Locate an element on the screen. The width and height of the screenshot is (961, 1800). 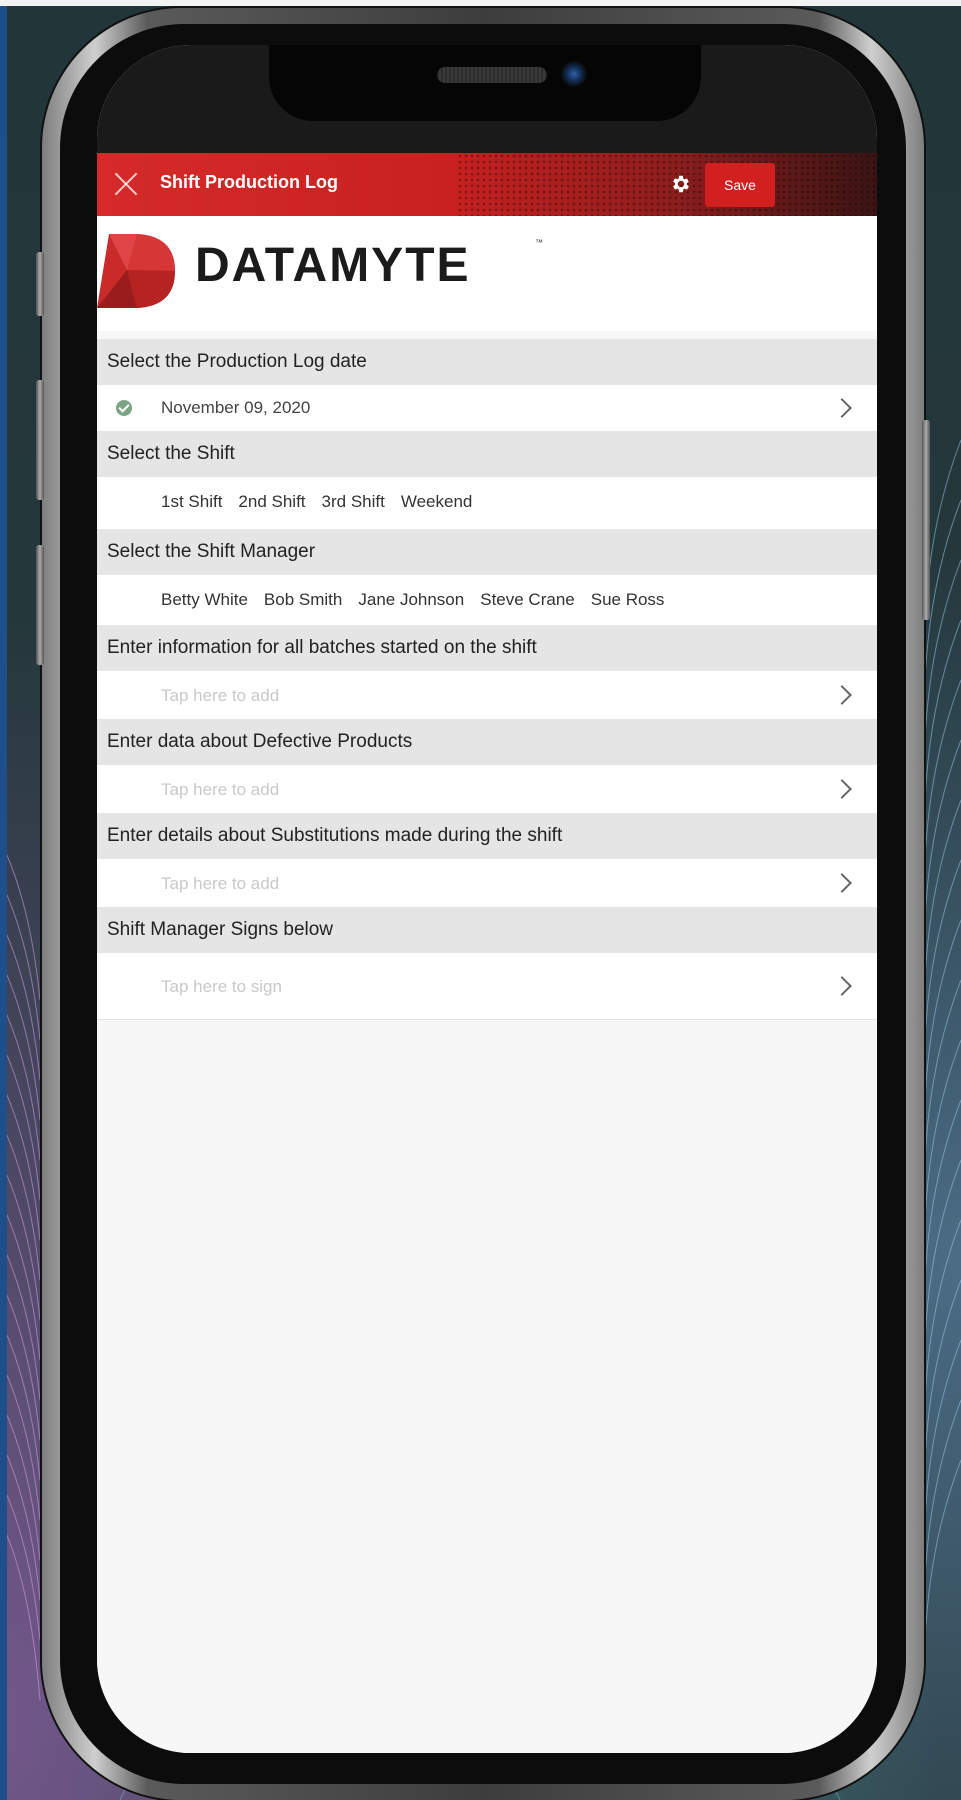
header-pattern is located at coordinates (667, 184).